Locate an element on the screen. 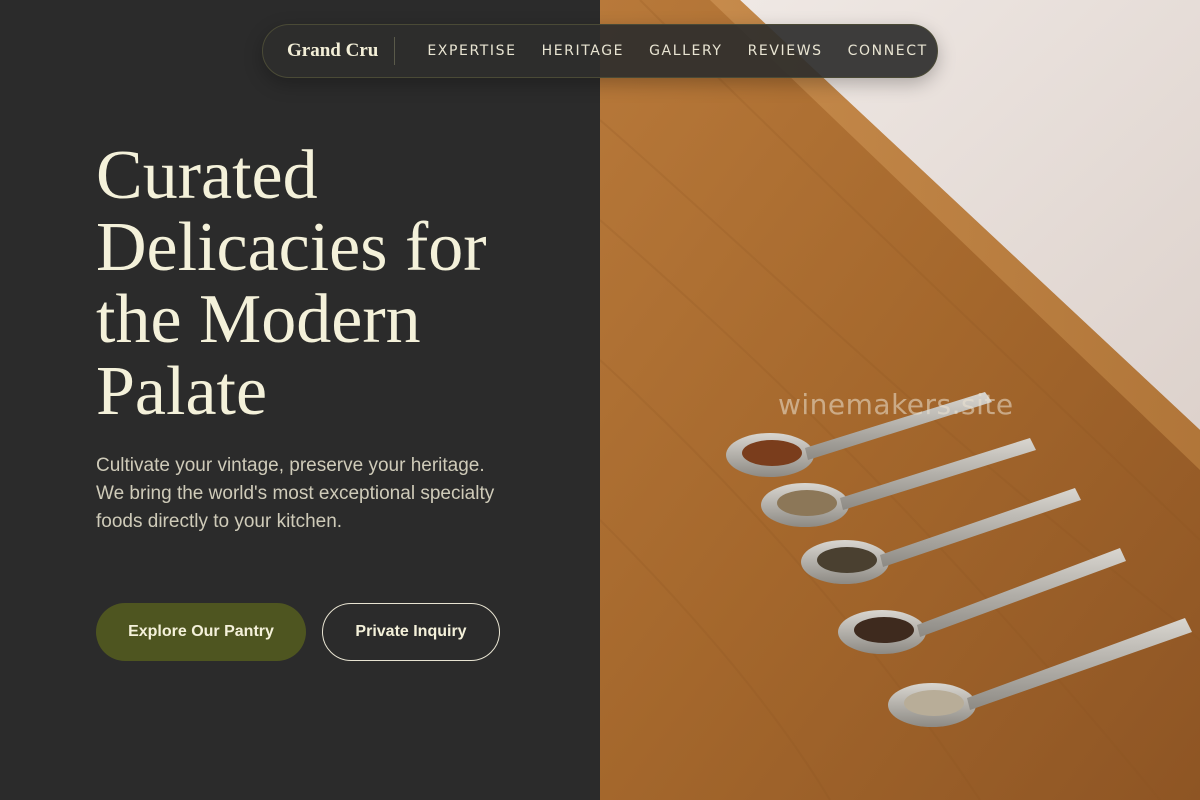 Image resolution: width=1200 pixels, height=800 pixels. watermark-text: winemakers.site is located at coordinates (896, 404).